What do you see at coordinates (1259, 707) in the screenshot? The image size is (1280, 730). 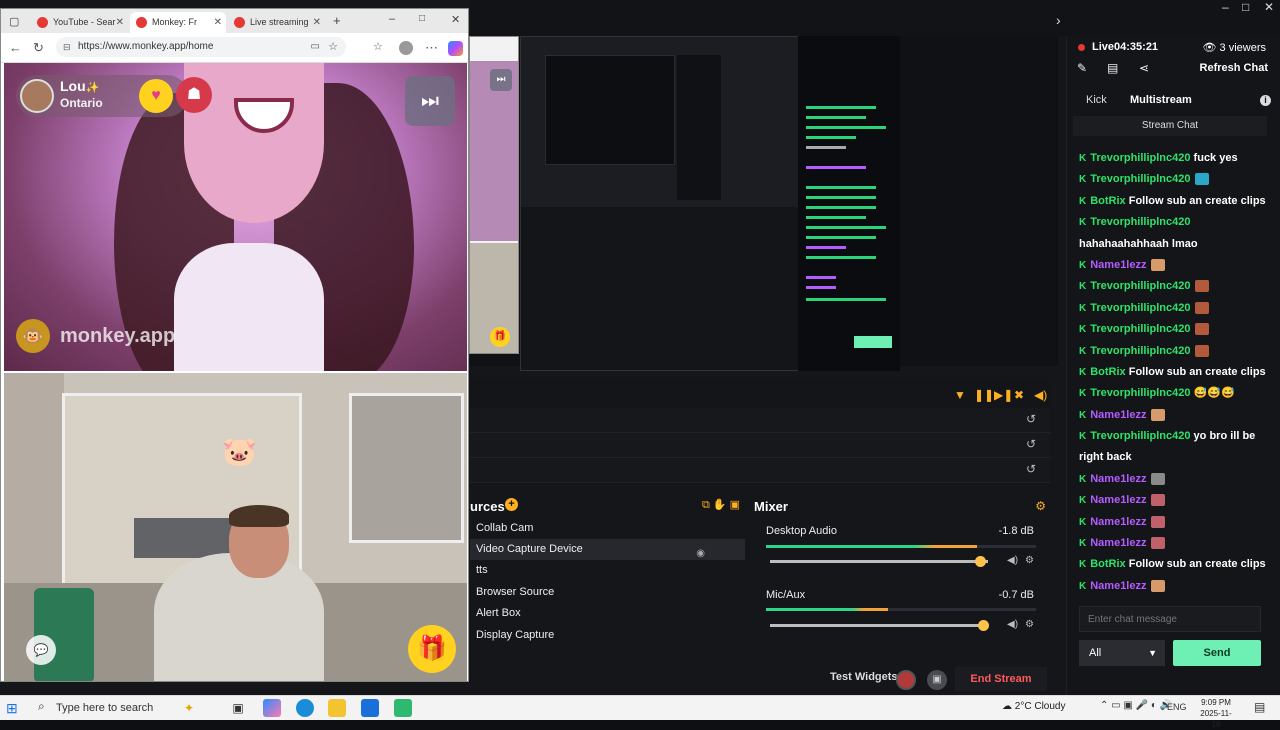 I see `notifications-icon: ▤` at bounding box center [1259, 707].